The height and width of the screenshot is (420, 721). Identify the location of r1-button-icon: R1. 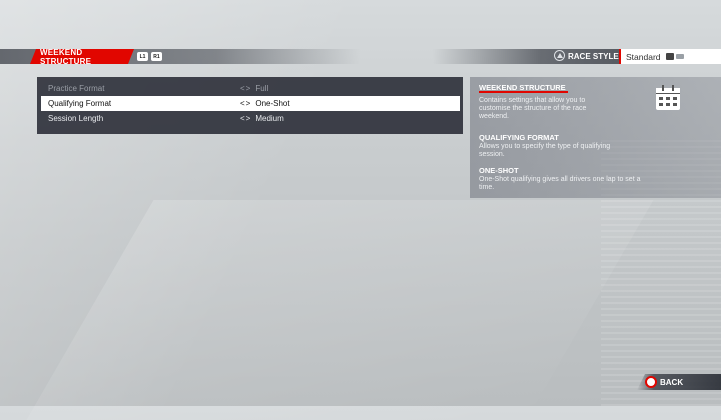
(156, 56).